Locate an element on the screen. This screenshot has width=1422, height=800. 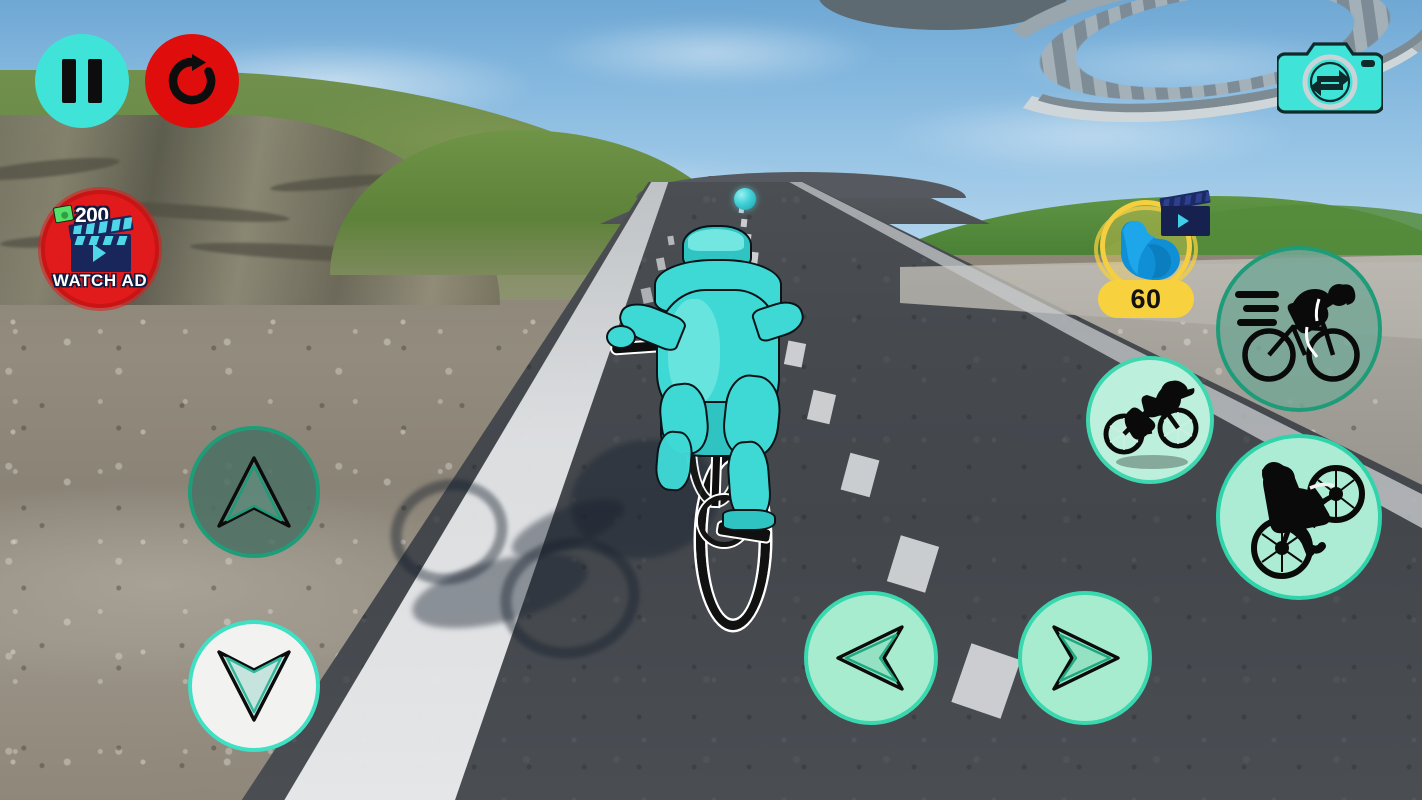
wheelie-bike-icon is located at coordinates (1308, 520).